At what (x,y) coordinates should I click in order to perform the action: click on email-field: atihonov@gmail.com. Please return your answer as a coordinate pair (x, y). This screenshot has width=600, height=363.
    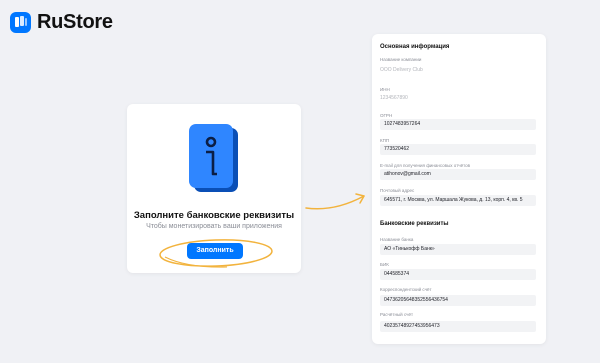
    Looking at the image, I should click on (458, 174).